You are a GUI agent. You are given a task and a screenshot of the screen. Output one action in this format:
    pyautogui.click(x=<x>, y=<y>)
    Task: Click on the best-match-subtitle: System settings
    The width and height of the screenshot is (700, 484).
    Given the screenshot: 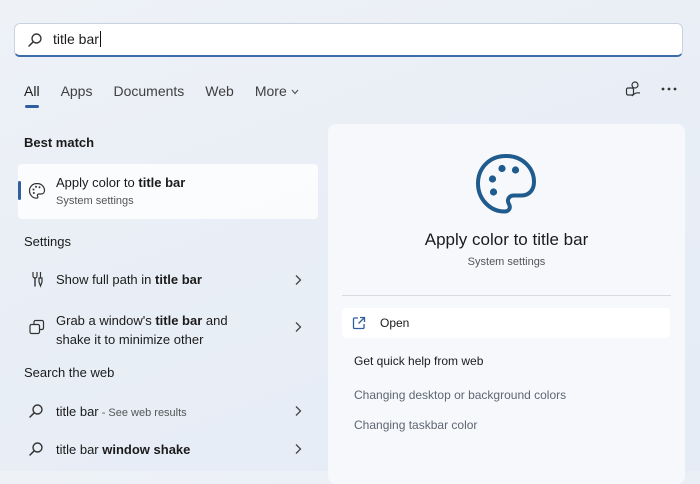 What is the action you would take?
    pyautogui.click(x=95, y=201)
    